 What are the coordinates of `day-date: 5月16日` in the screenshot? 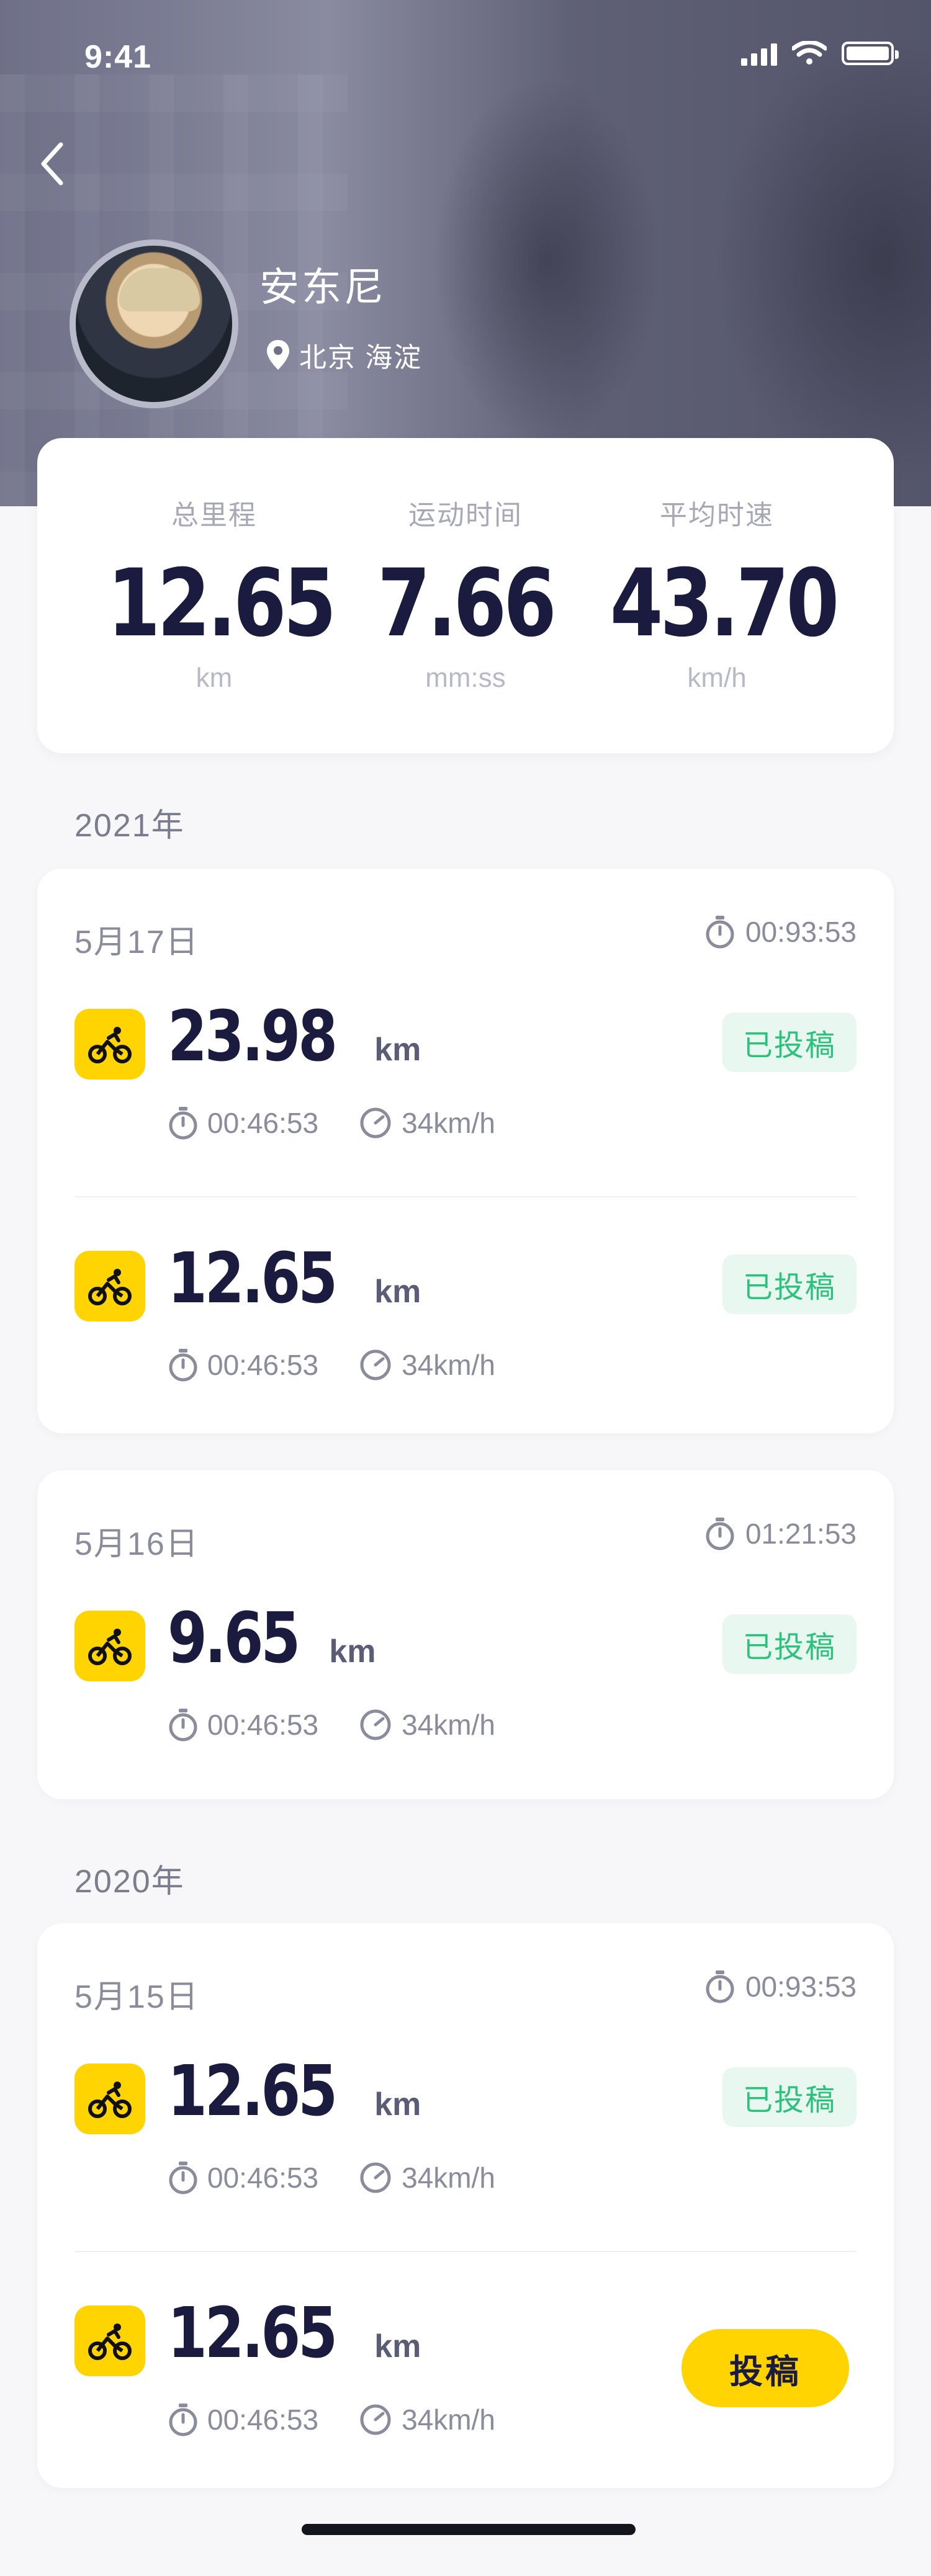 It's located at (136, 1544).